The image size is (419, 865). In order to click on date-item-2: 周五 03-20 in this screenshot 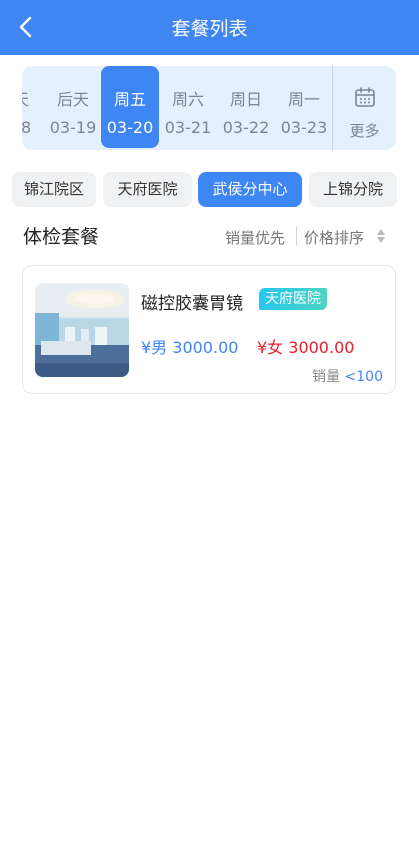, I will do `click(130, 107)`.